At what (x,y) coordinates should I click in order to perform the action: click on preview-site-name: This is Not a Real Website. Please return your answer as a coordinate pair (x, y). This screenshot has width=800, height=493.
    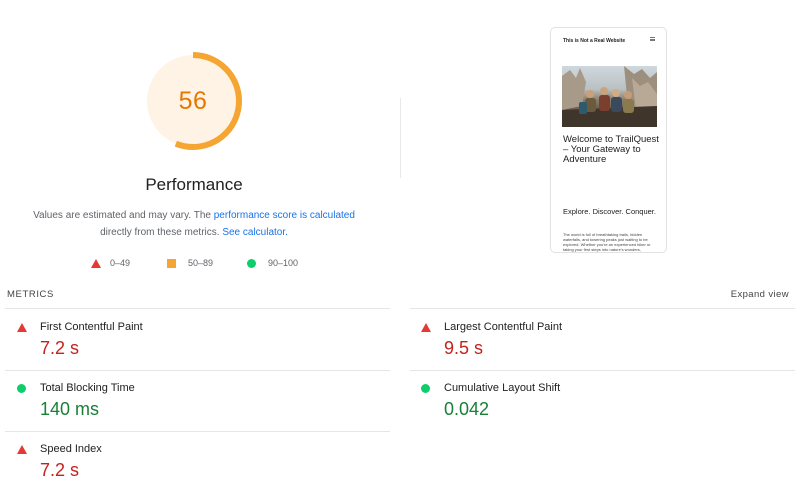
    Looking at the image, I should click on (594, 41).